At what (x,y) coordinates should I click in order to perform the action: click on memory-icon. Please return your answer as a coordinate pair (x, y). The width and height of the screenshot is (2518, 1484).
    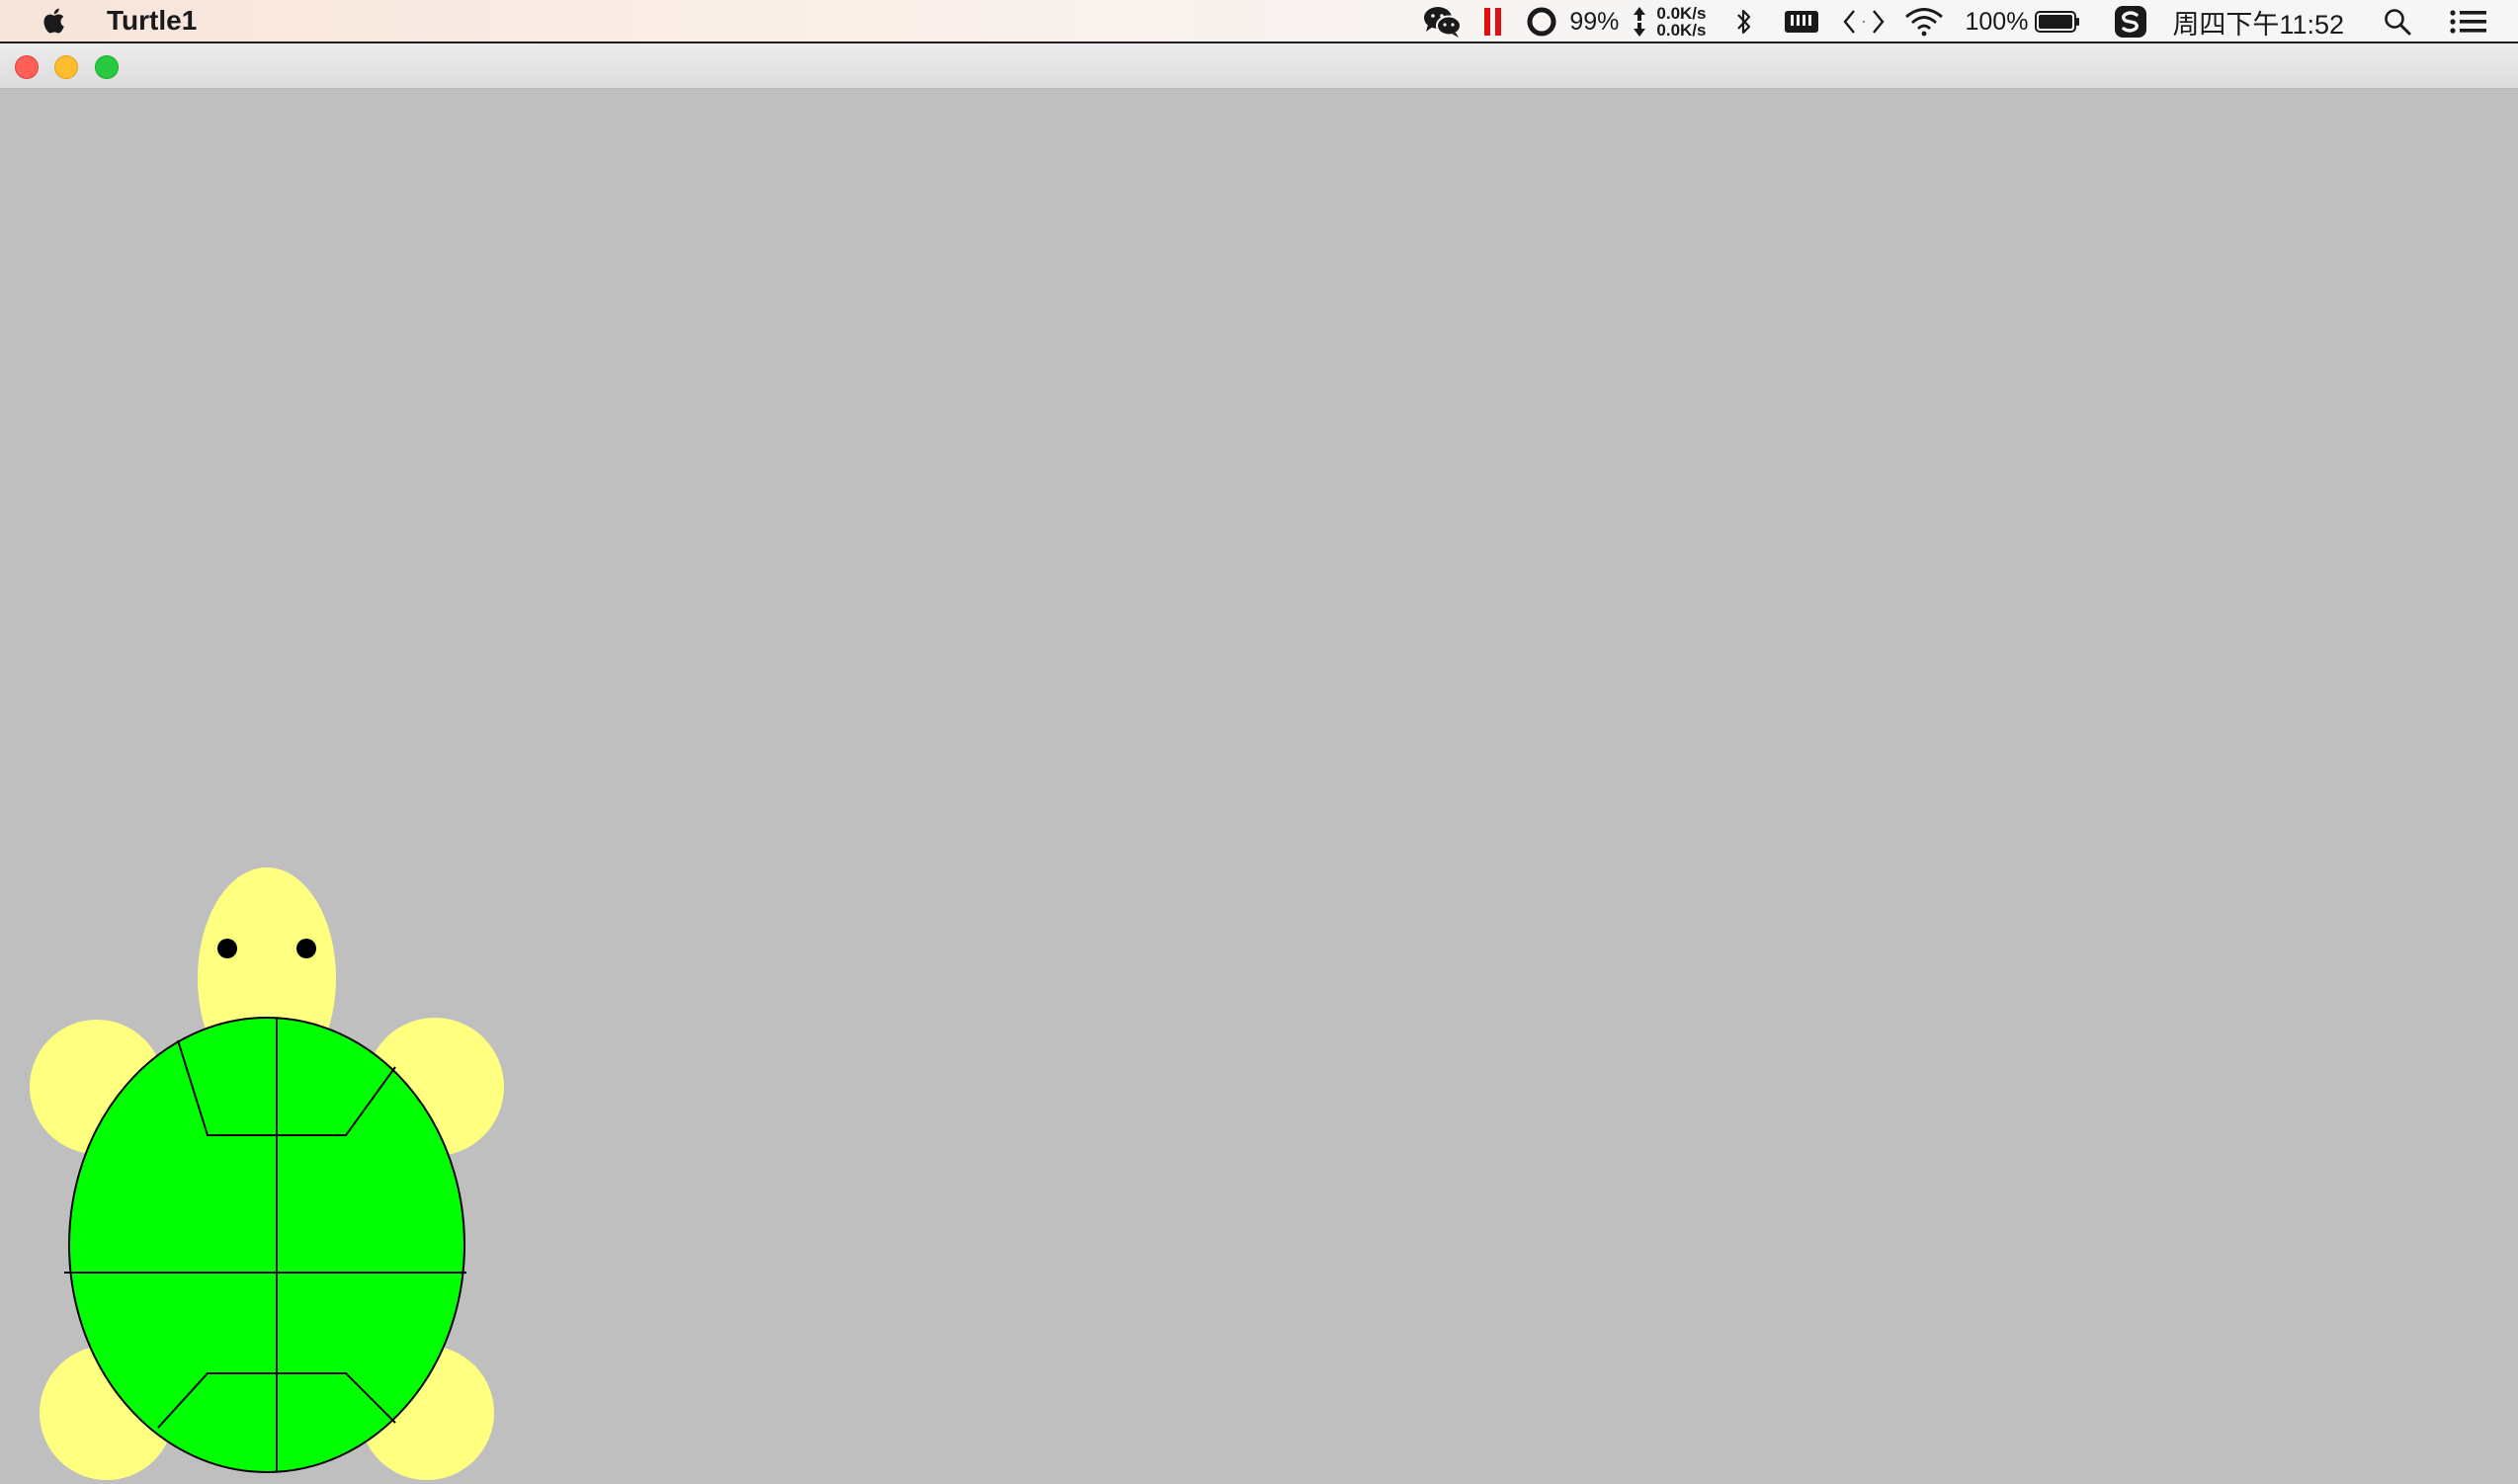
    Looking at the image, I should click on (1801, 22).